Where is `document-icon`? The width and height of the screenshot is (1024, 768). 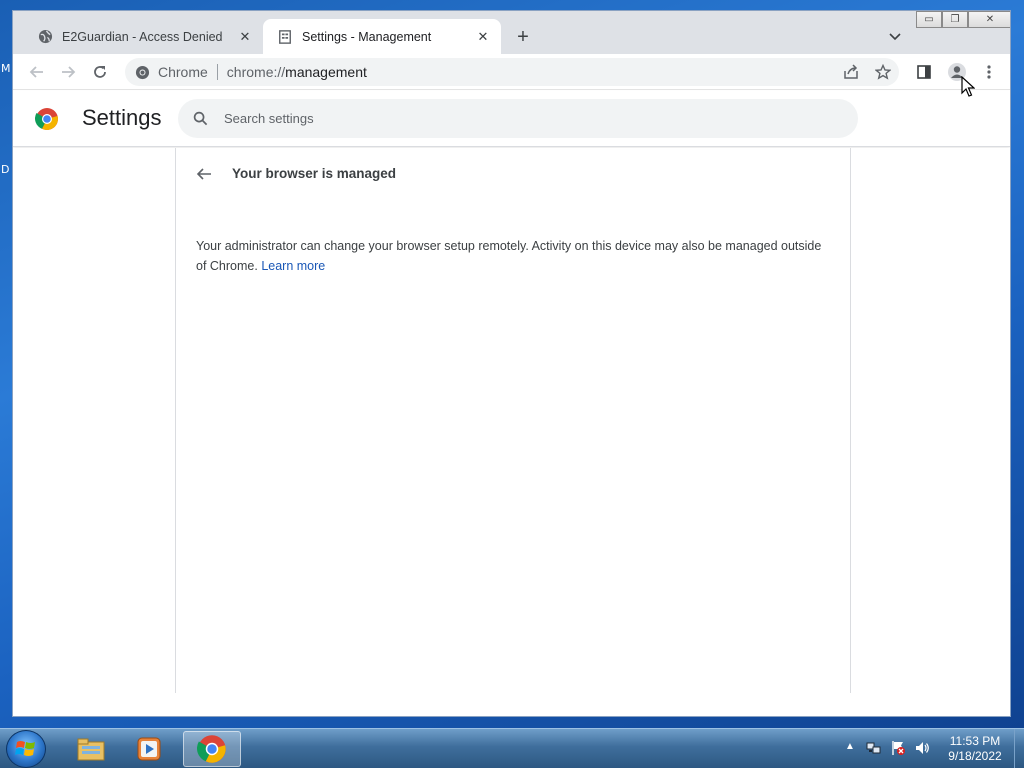
document-icon is located at coordinates (285, 37).